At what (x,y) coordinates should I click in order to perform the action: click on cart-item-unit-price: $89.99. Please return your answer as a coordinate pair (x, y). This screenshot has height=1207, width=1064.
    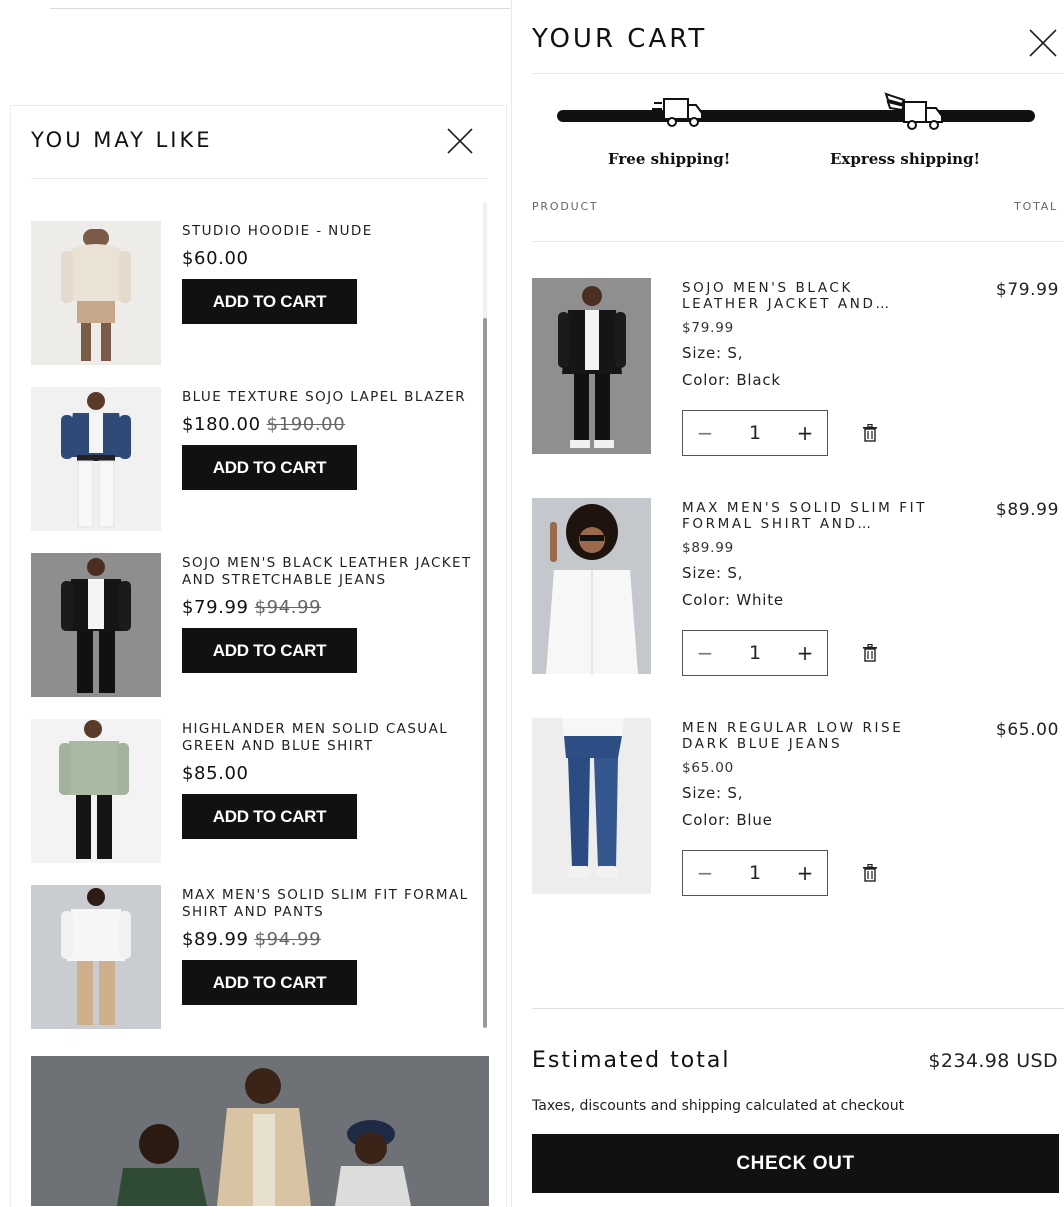
    Looking at the image, I should click on (708, 548).